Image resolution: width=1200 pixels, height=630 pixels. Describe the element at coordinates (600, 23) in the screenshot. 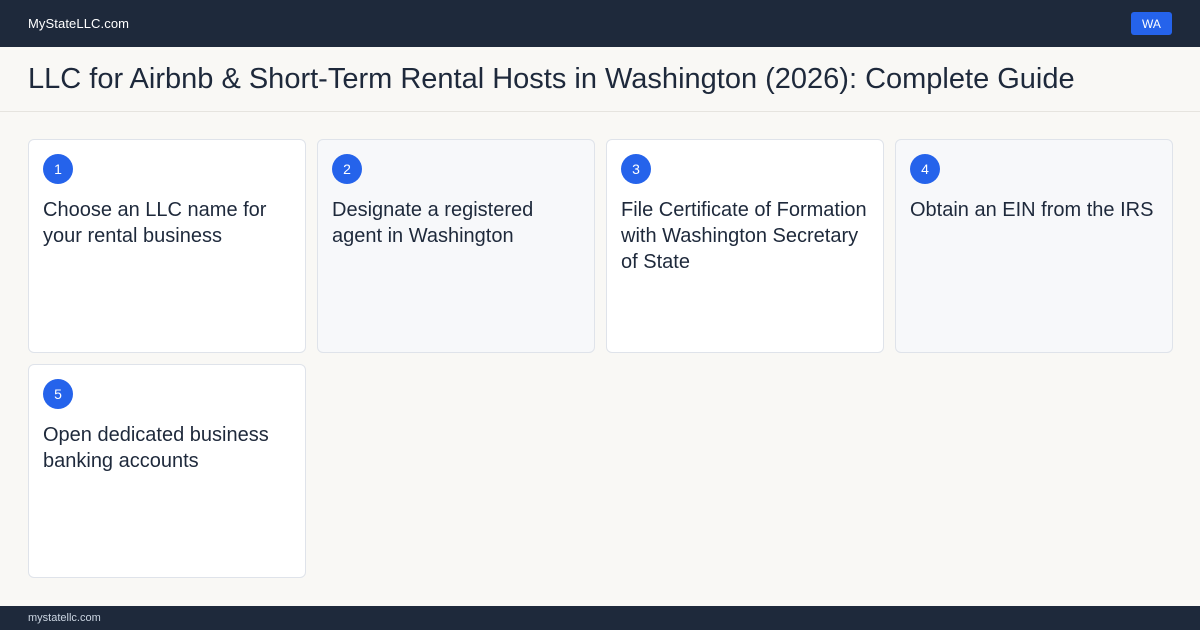

I see `top-nav-bar: MyStateLLC.com WA` at that location.